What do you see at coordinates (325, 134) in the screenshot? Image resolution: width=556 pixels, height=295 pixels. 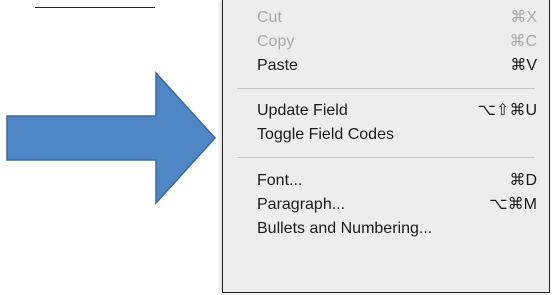 I see `menu-item-label: Toggle Field Codes` at bounding box center [325, 134].